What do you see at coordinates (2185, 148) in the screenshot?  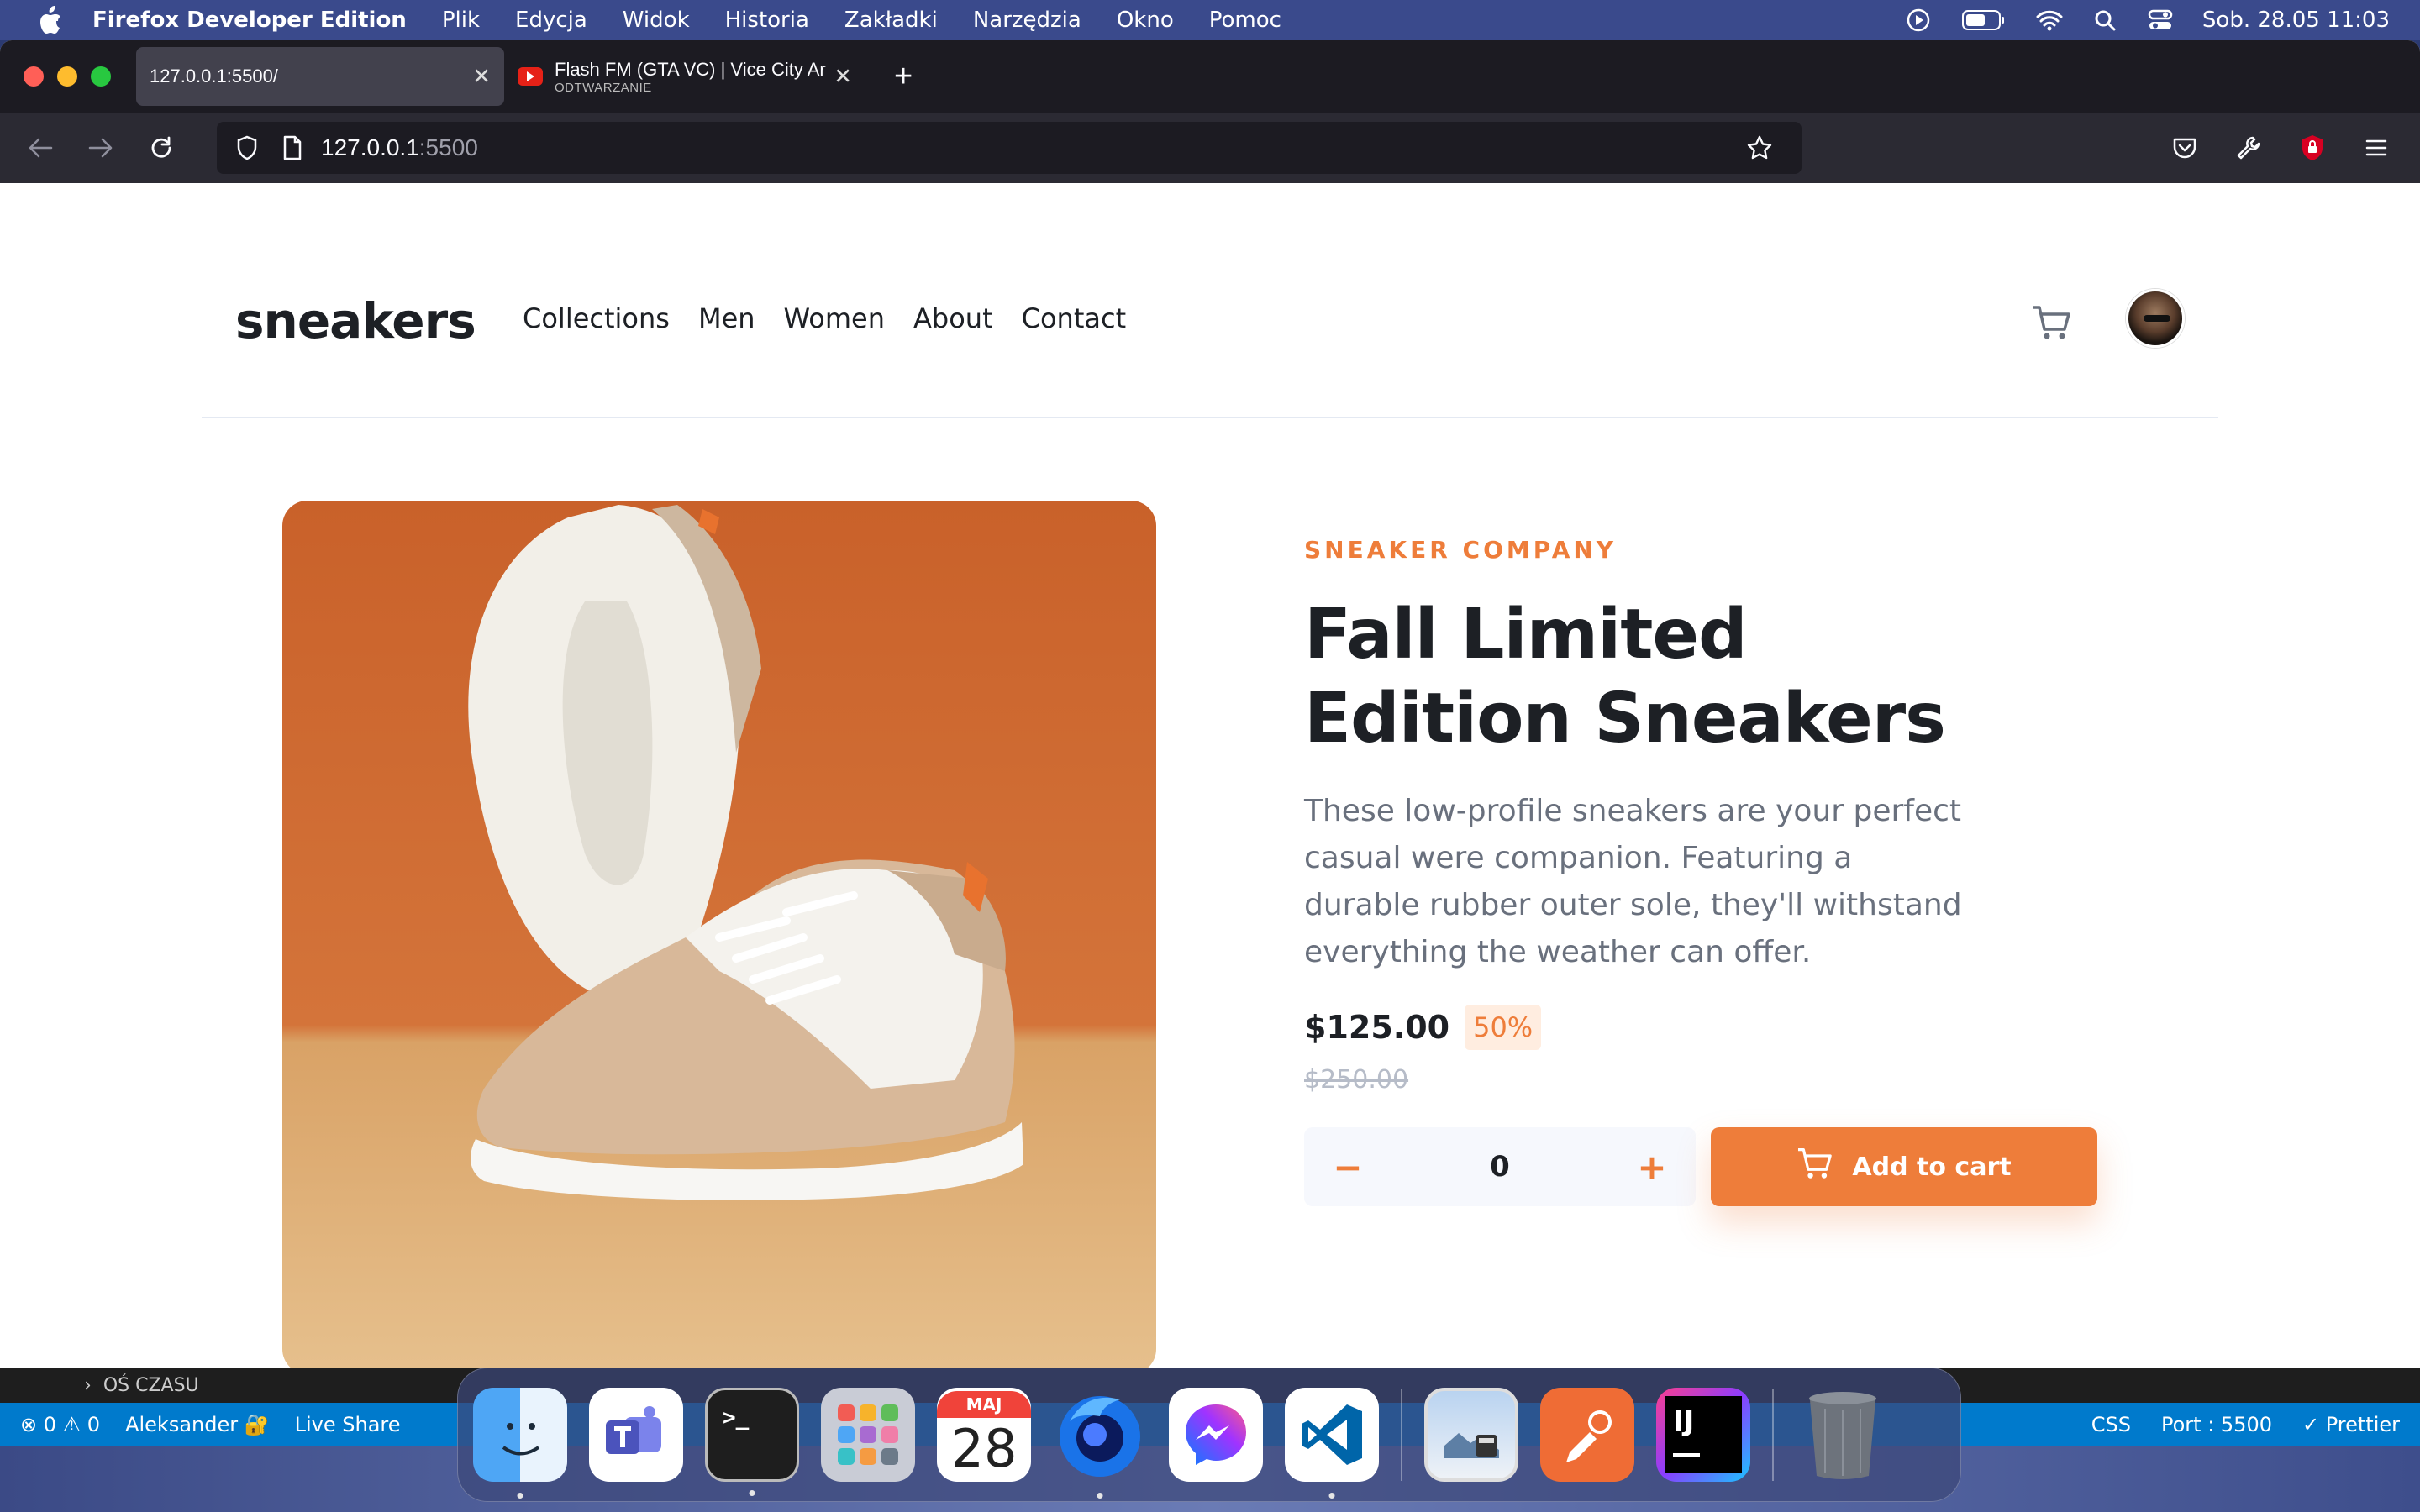 I see `pocket-icon` at bounding box center [2185, 148].